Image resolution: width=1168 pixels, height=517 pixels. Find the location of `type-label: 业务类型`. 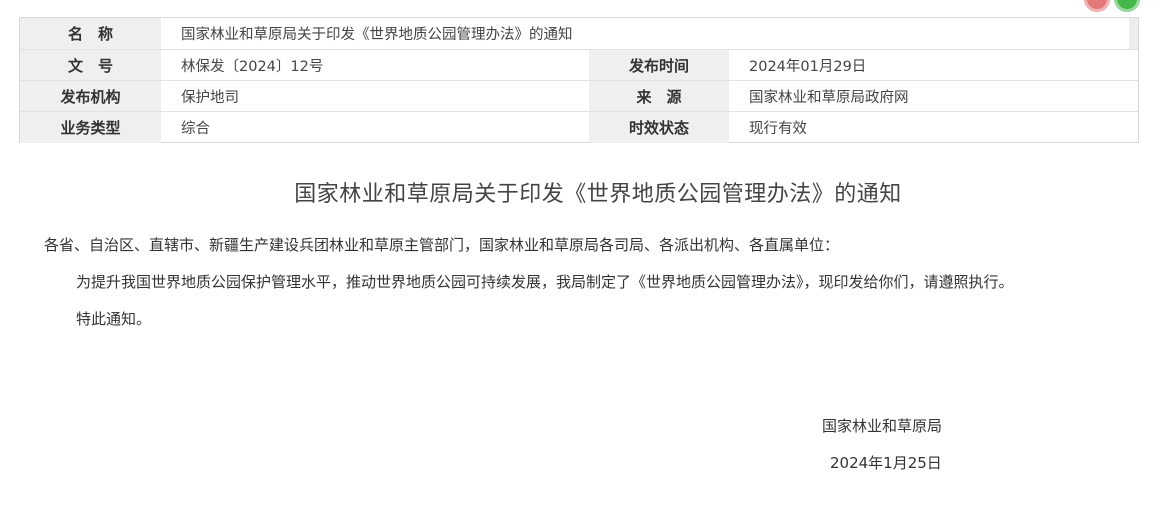

type-label: 业务类型 is located at coordinates (90, 127).